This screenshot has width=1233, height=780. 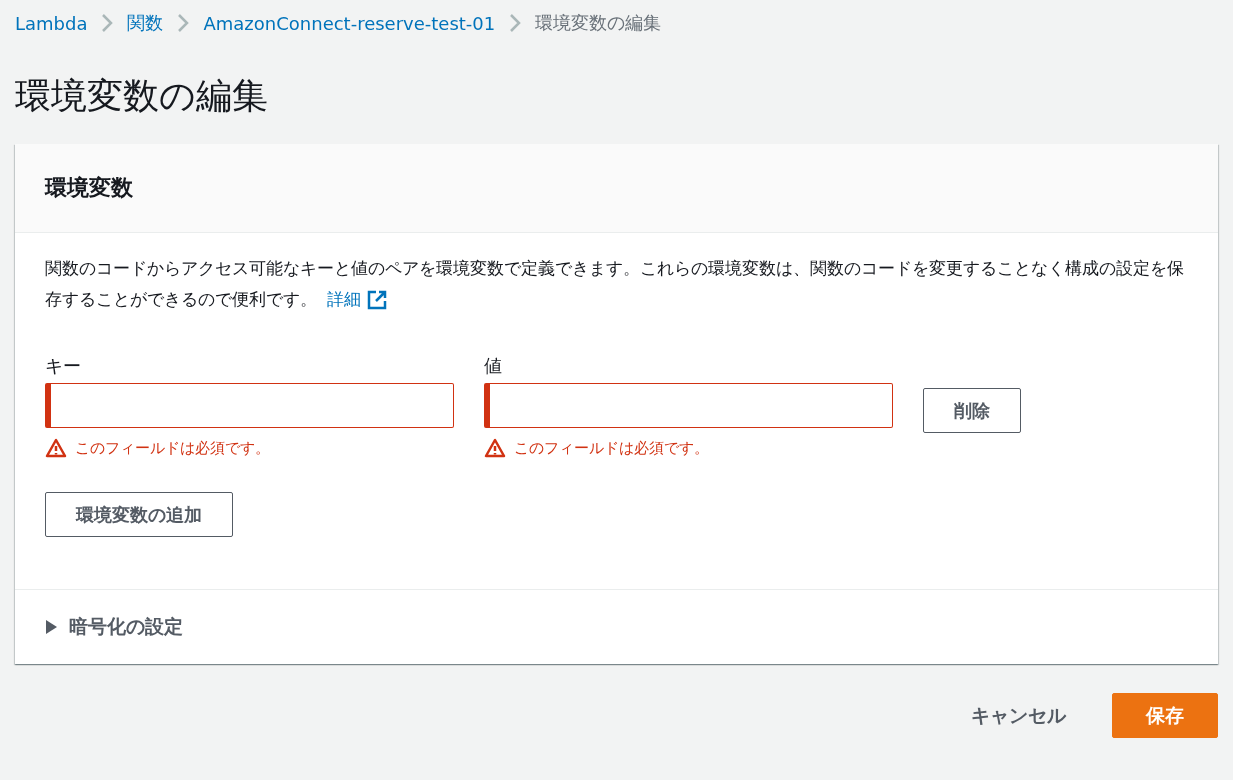 What do you see at coordinates (349, 23) in the screenshot?
I see `breadcrumb-link: AmazonConnect-reserve-test-01` at bounding box center [349, 23].